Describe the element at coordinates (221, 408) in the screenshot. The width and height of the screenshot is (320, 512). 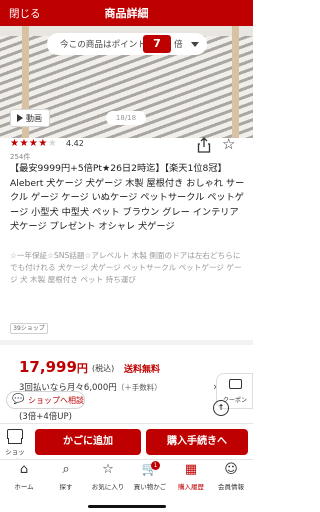
I see `scroll-top-icon: ↑` at that location.